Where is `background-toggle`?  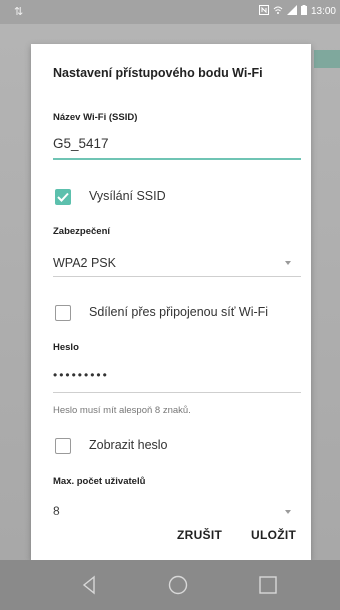
background-toggle is located at coordinates (327, 59).